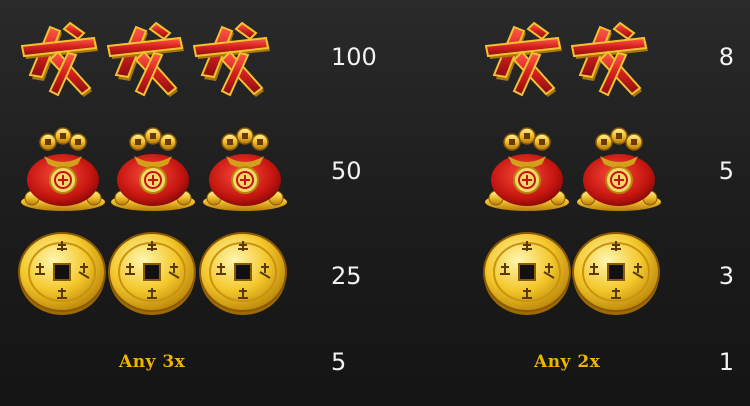 This screenshot has width=750, height=406. I want to click on paytable-row-money-bag: 50, so click(200, 169).